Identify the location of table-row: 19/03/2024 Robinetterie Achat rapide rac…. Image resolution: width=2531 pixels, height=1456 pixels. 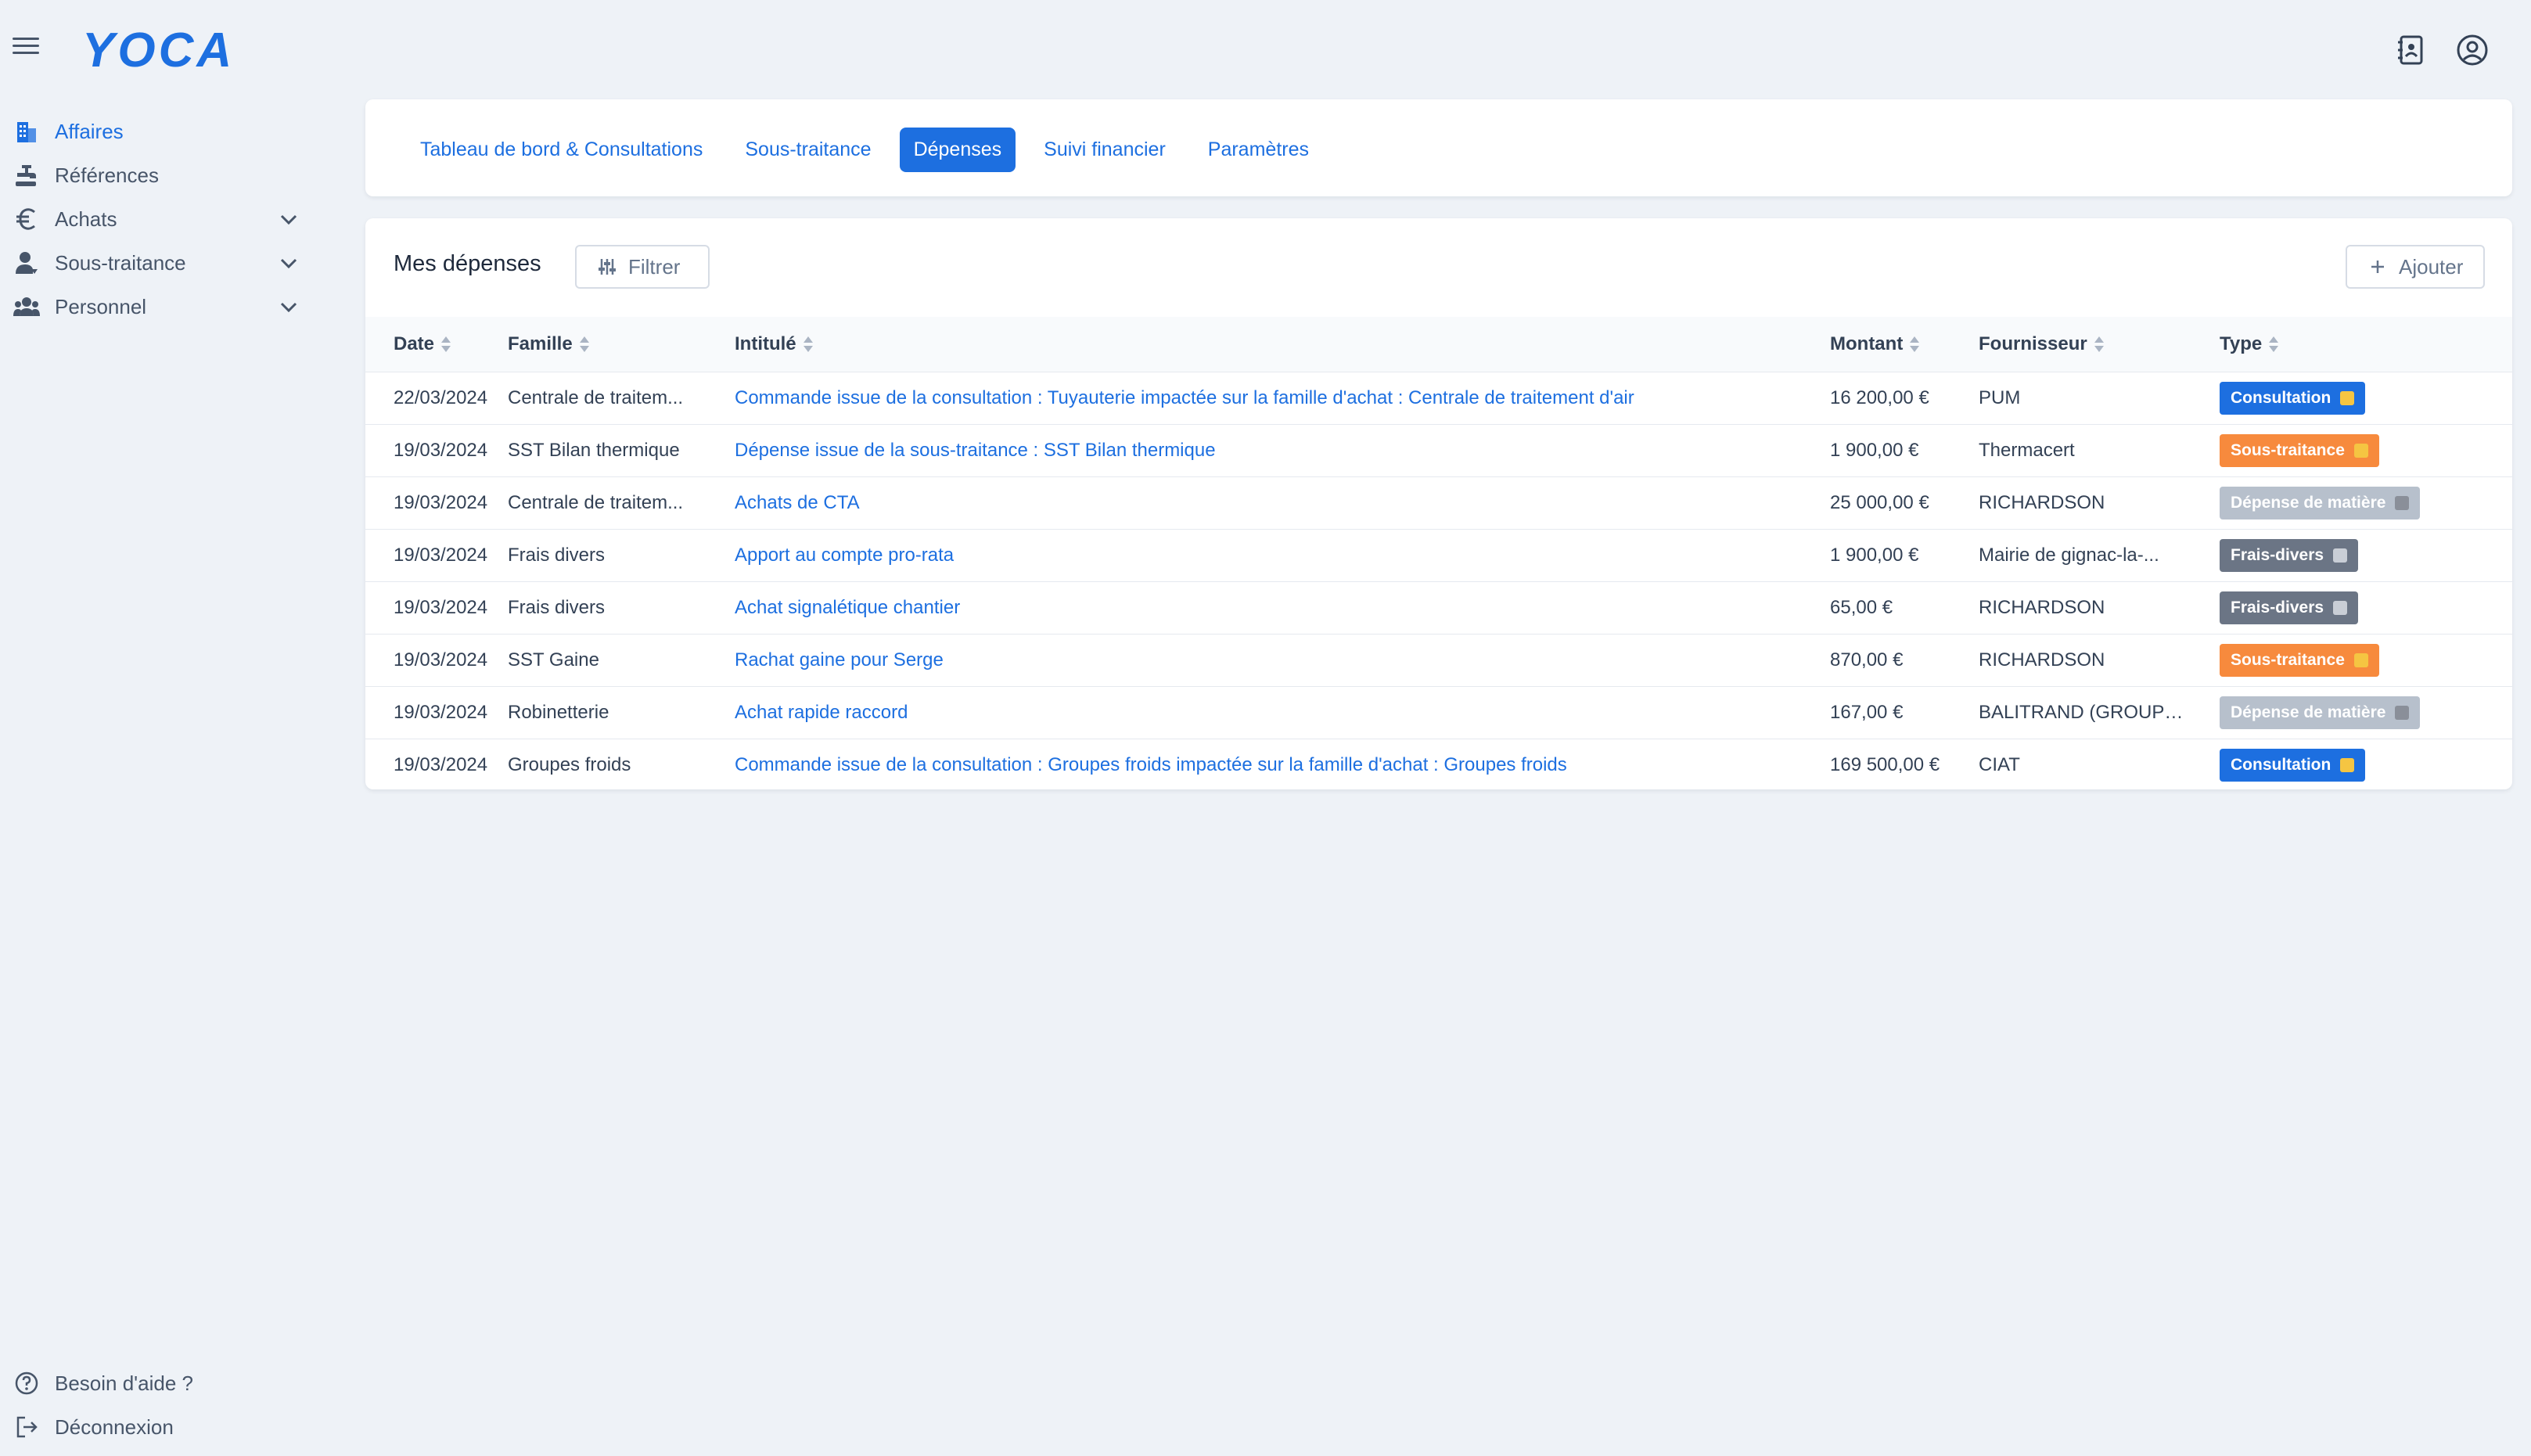
(1438, 712).